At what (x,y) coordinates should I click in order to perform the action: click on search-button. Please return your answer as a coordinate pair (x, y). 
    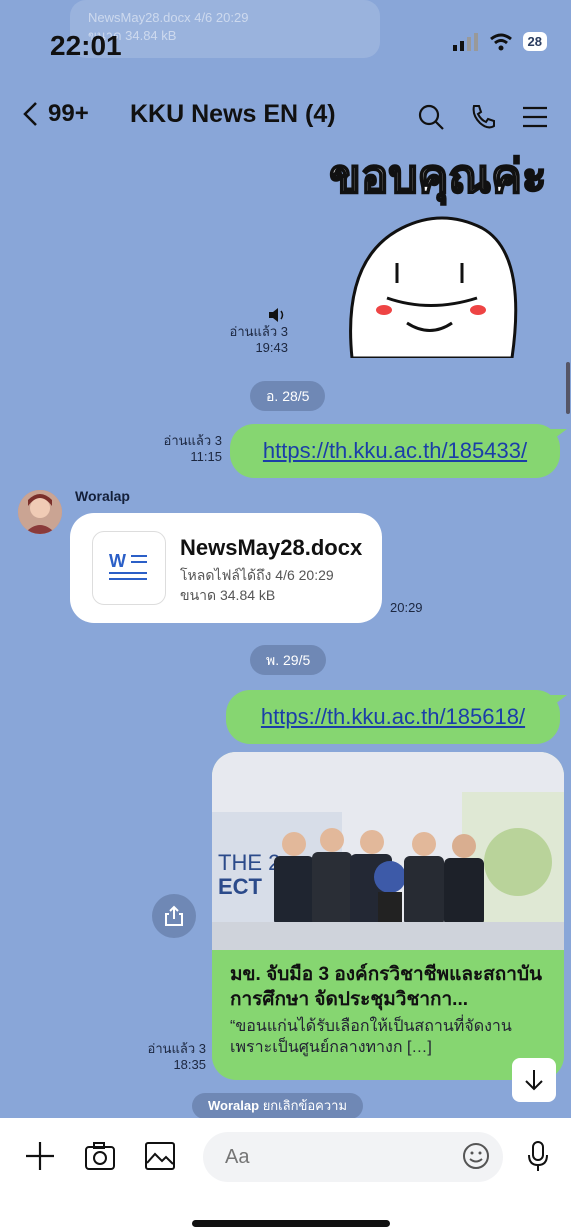
    Looking at the image, I should click on (431, 117).